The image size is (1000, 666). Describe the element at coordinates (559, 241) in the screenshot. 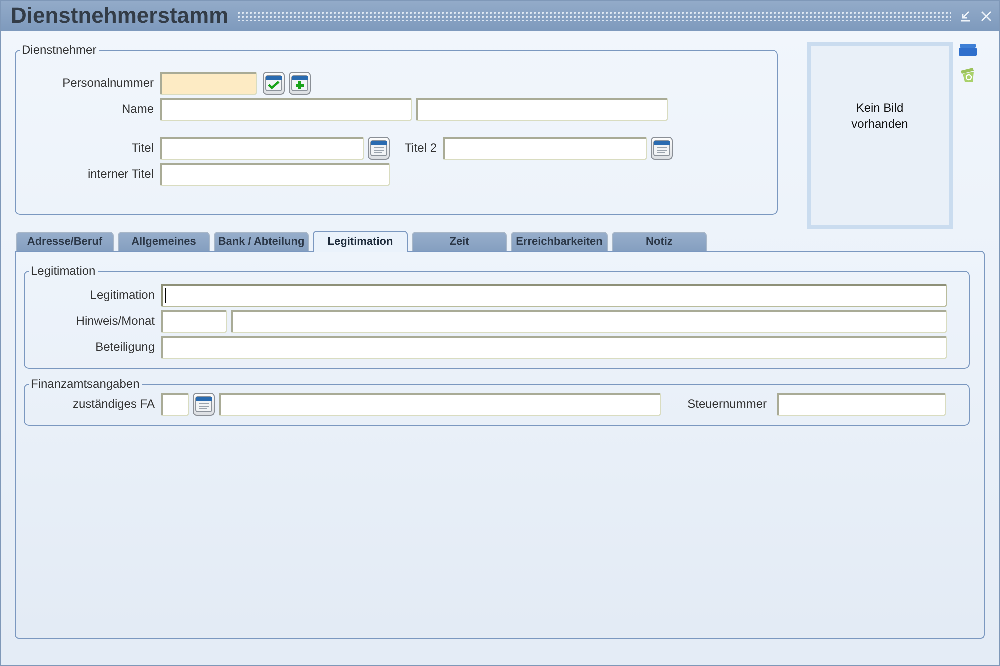

I see `tab: Erreichbarkeiten` at that location.